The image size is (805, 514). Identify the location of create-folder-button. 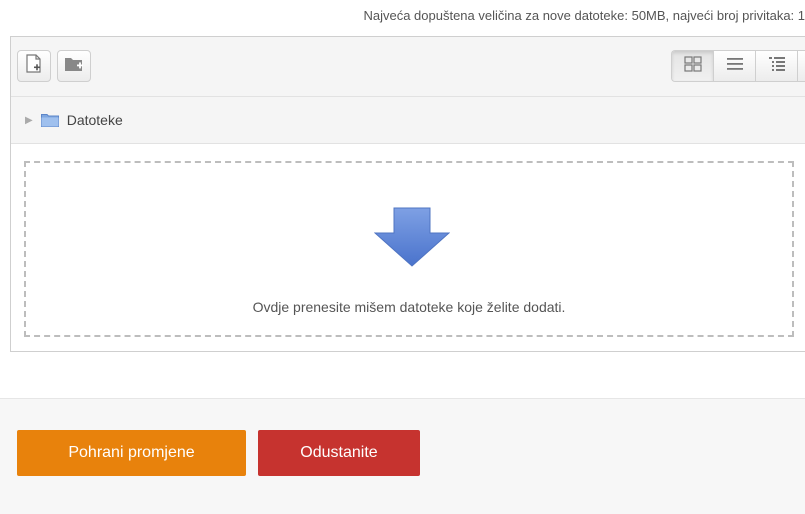
(74, 66).